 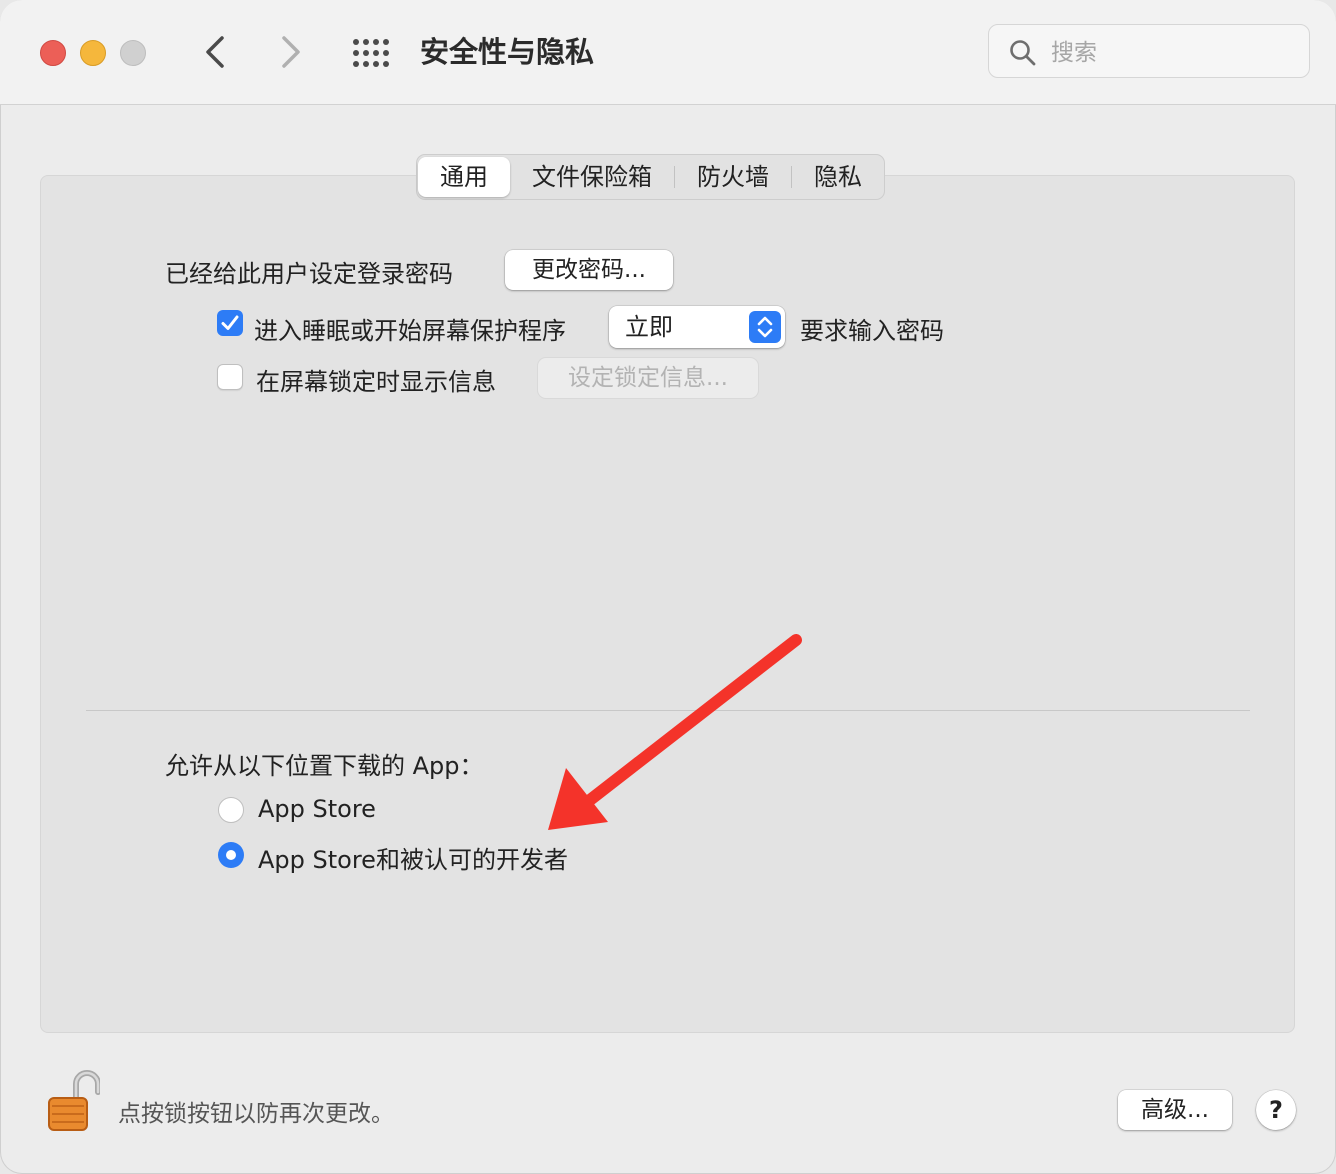 I want to click on back-button, so click(x=215, y=52).